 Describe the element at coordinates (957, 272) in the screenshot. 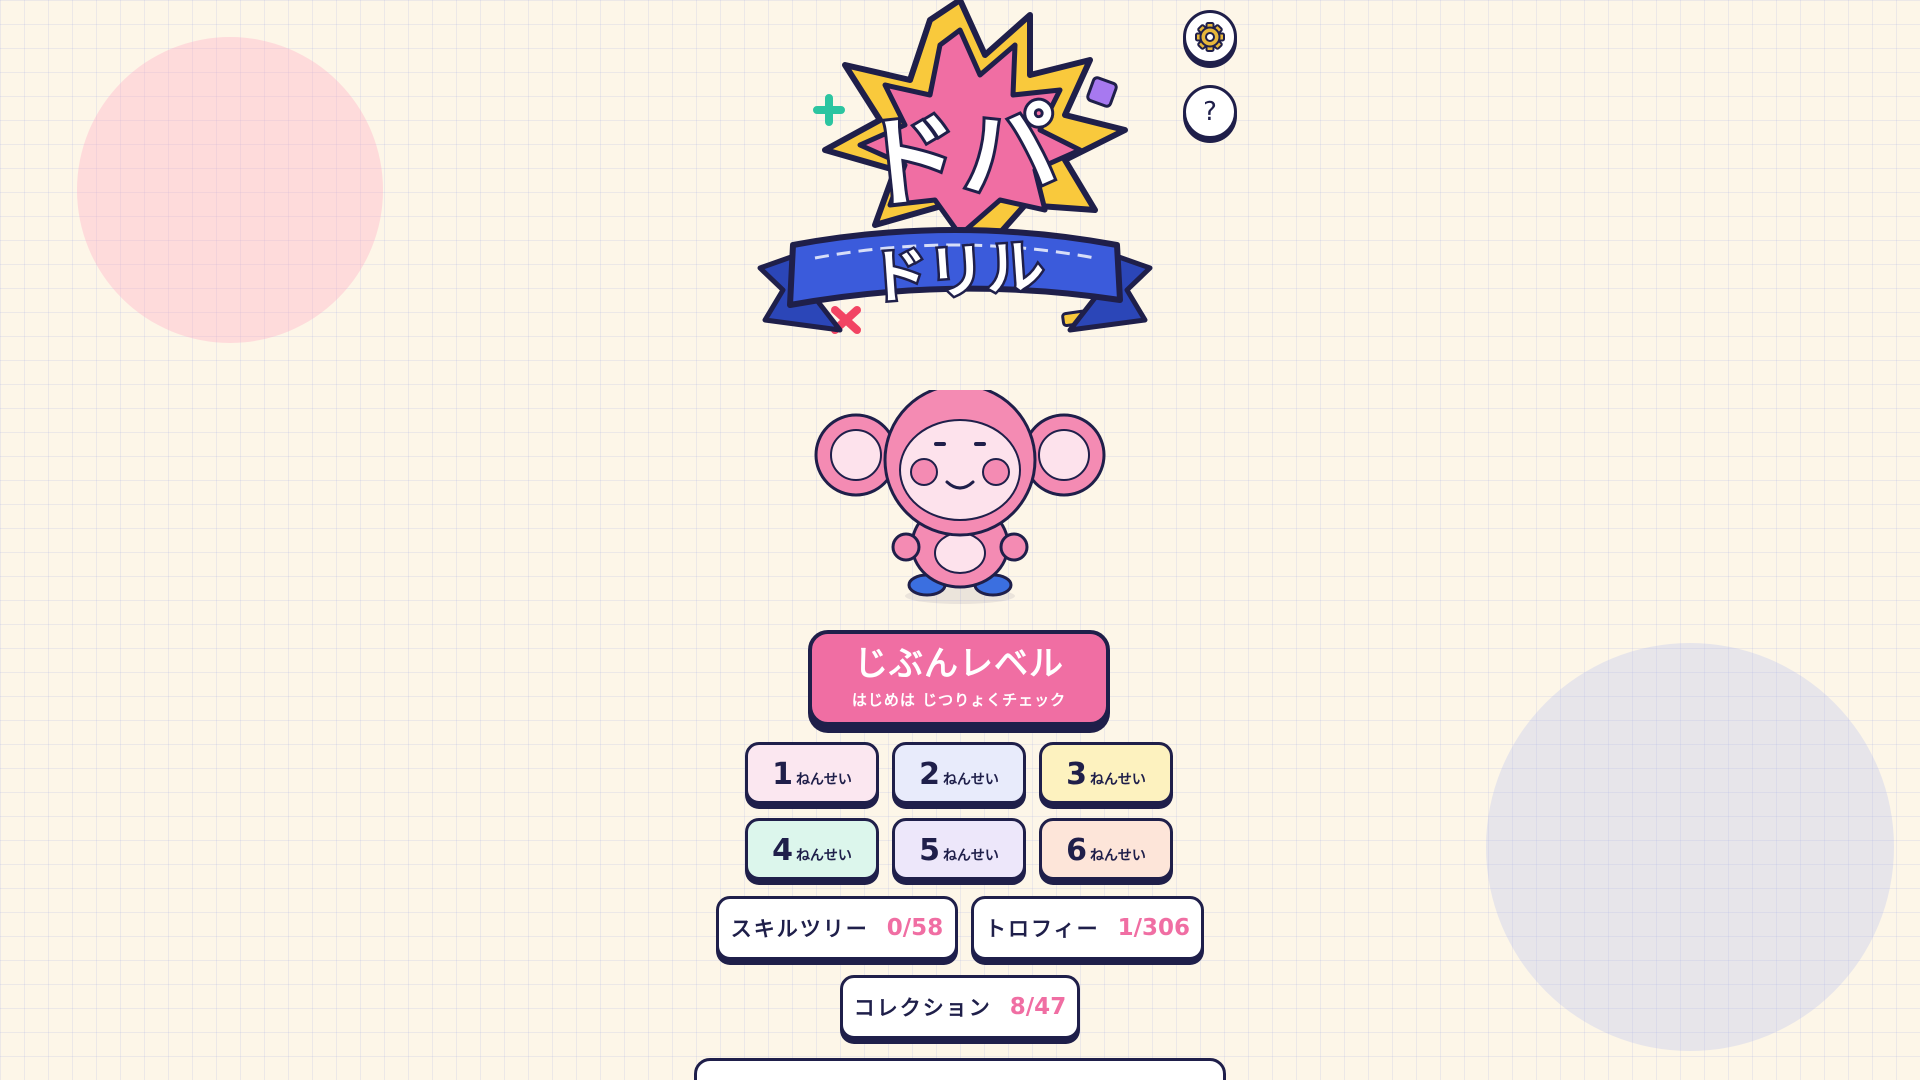

I see `logo-title-ribbon: ドリル` at that location.